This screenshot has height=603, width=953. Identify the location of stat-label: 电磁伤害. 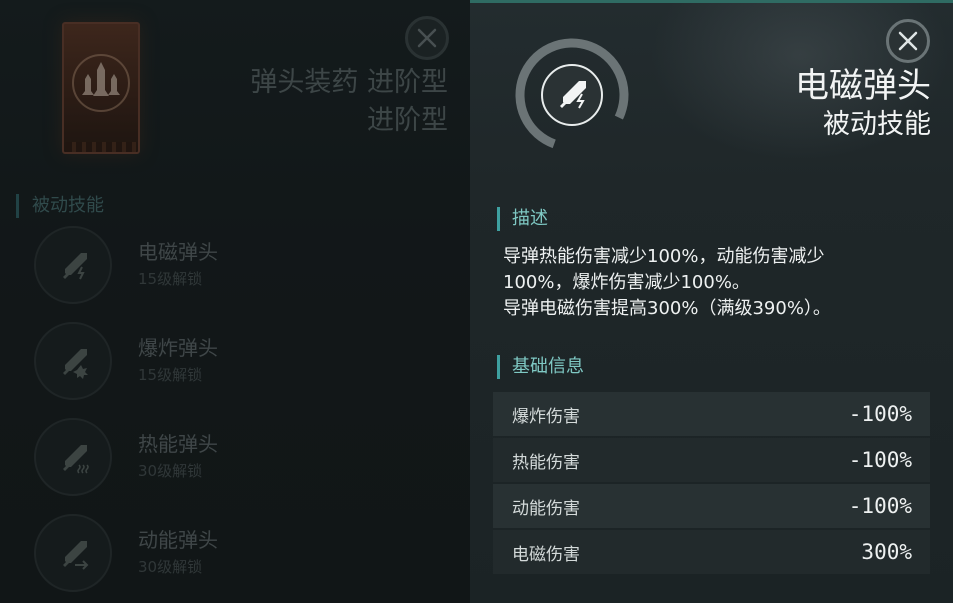
(546, 554).